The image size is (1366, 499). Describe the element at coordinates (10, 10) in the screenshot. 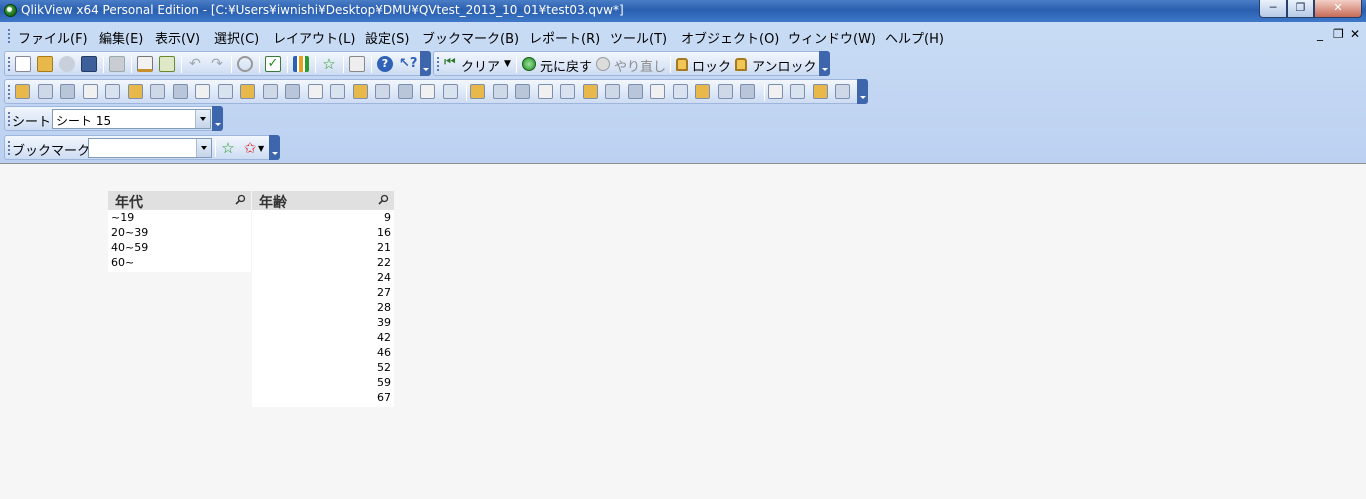

I see `qlikview-app-icon` at that location.